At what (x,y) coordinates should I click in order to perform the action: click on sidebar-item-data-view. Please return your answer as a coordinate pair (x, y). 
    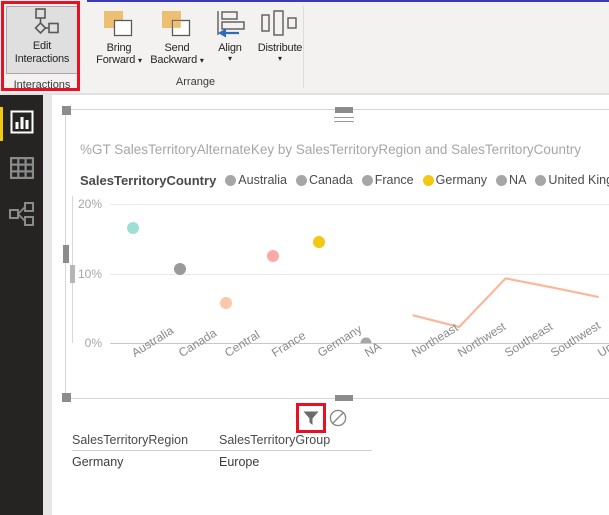
    Looking at the image, I should click on (22, 170).